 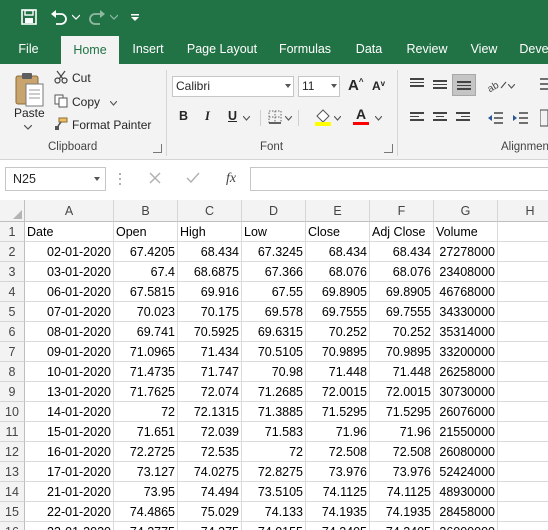 What do you see at coordinates (466, 211) in the screenshot?
I see `column-header-g: G` at bounding box center [466, 211].